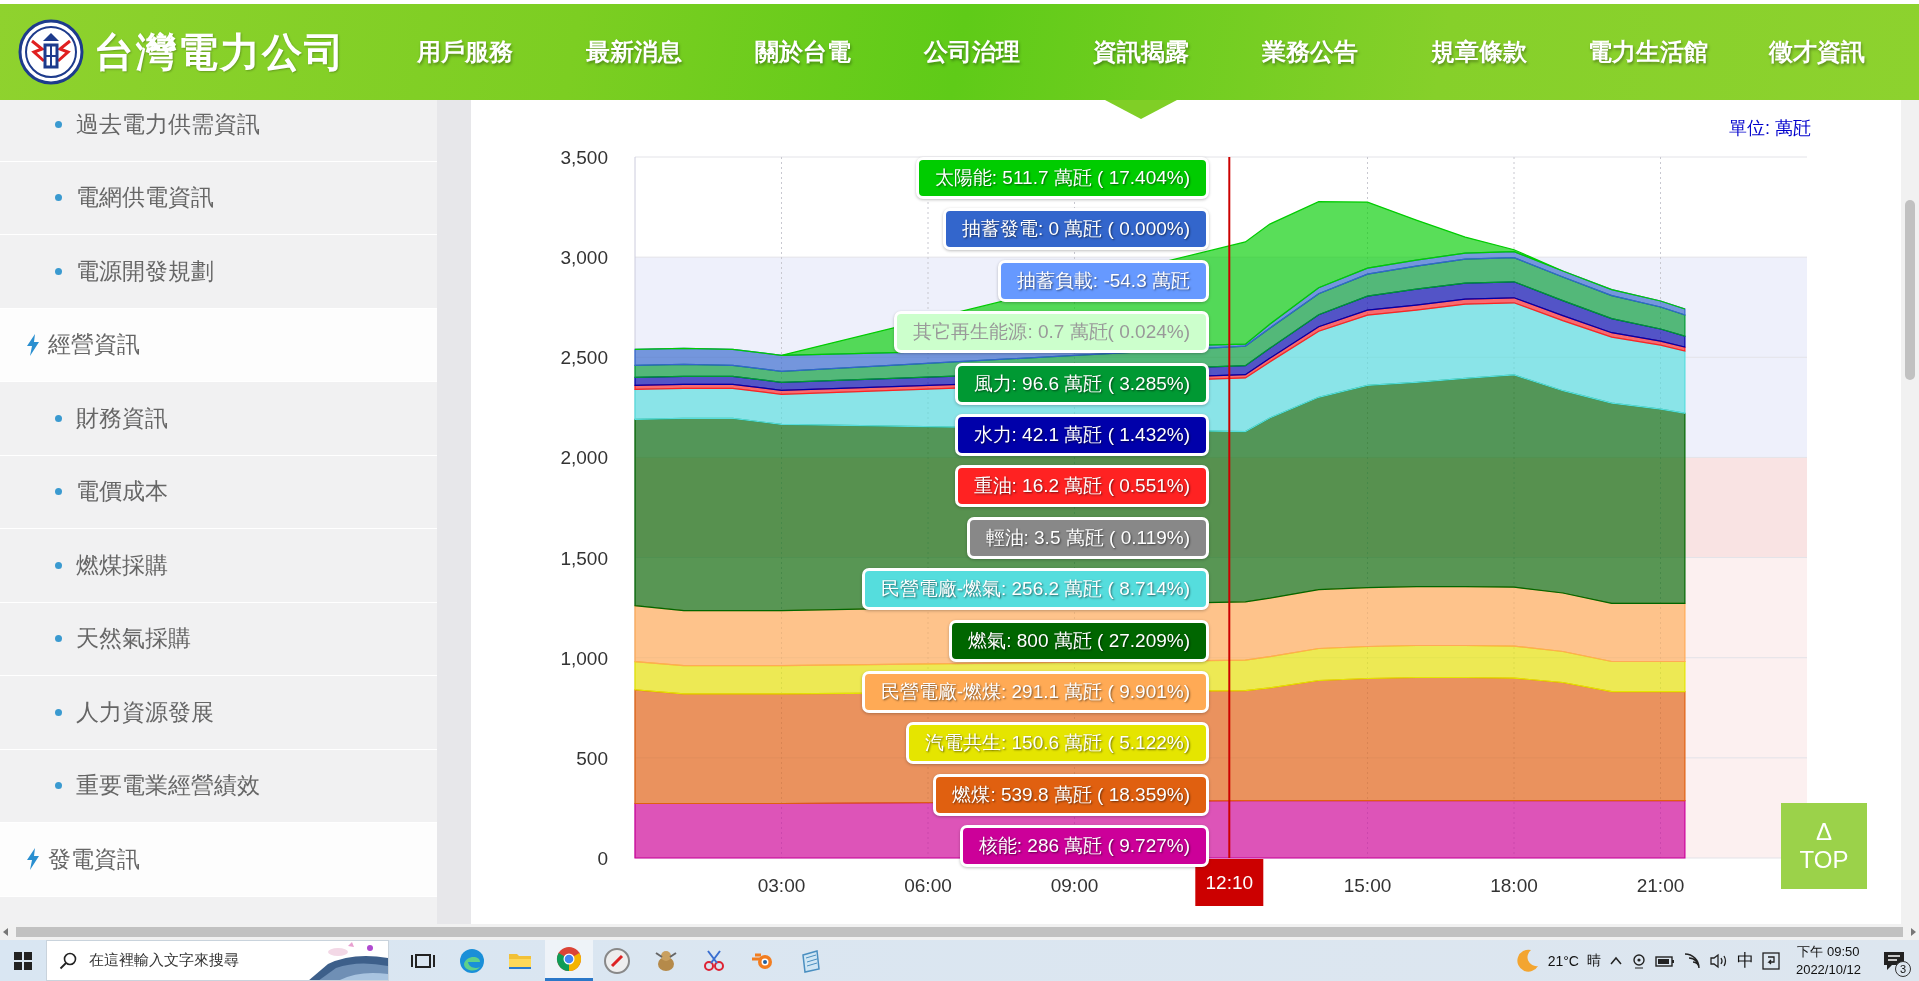  Describe the element at coordinates (584, 258) in the screenshot. I see `y-axis-label: 3,000` at that location.